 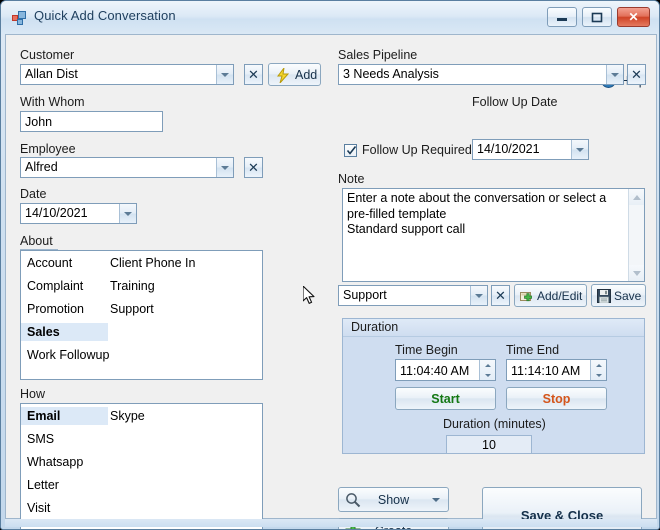 I want to click on stop-label: Stop, so click(x=556, y=398).